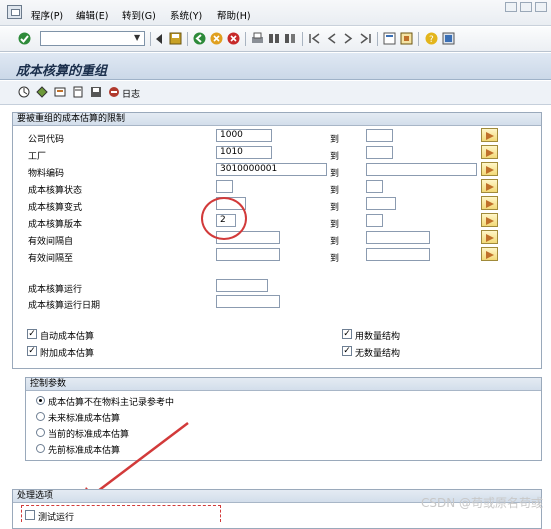  What do you see at coordinates (175, 38) in the screenshot?
I see `save-icon` at bounding box center [175, 38].